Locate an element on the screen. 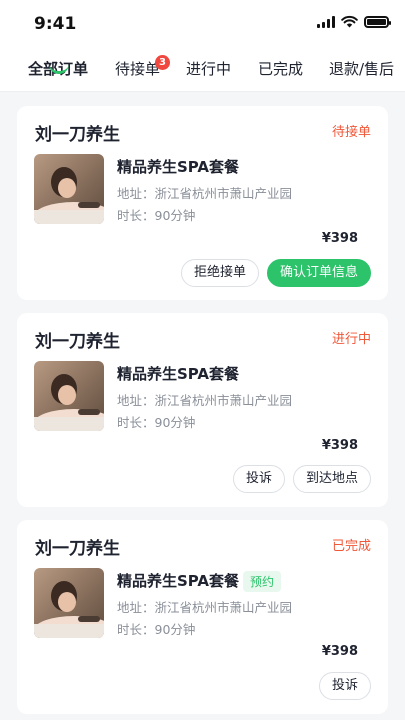  order-status: 待接单 is located at coordinates (351, 132).